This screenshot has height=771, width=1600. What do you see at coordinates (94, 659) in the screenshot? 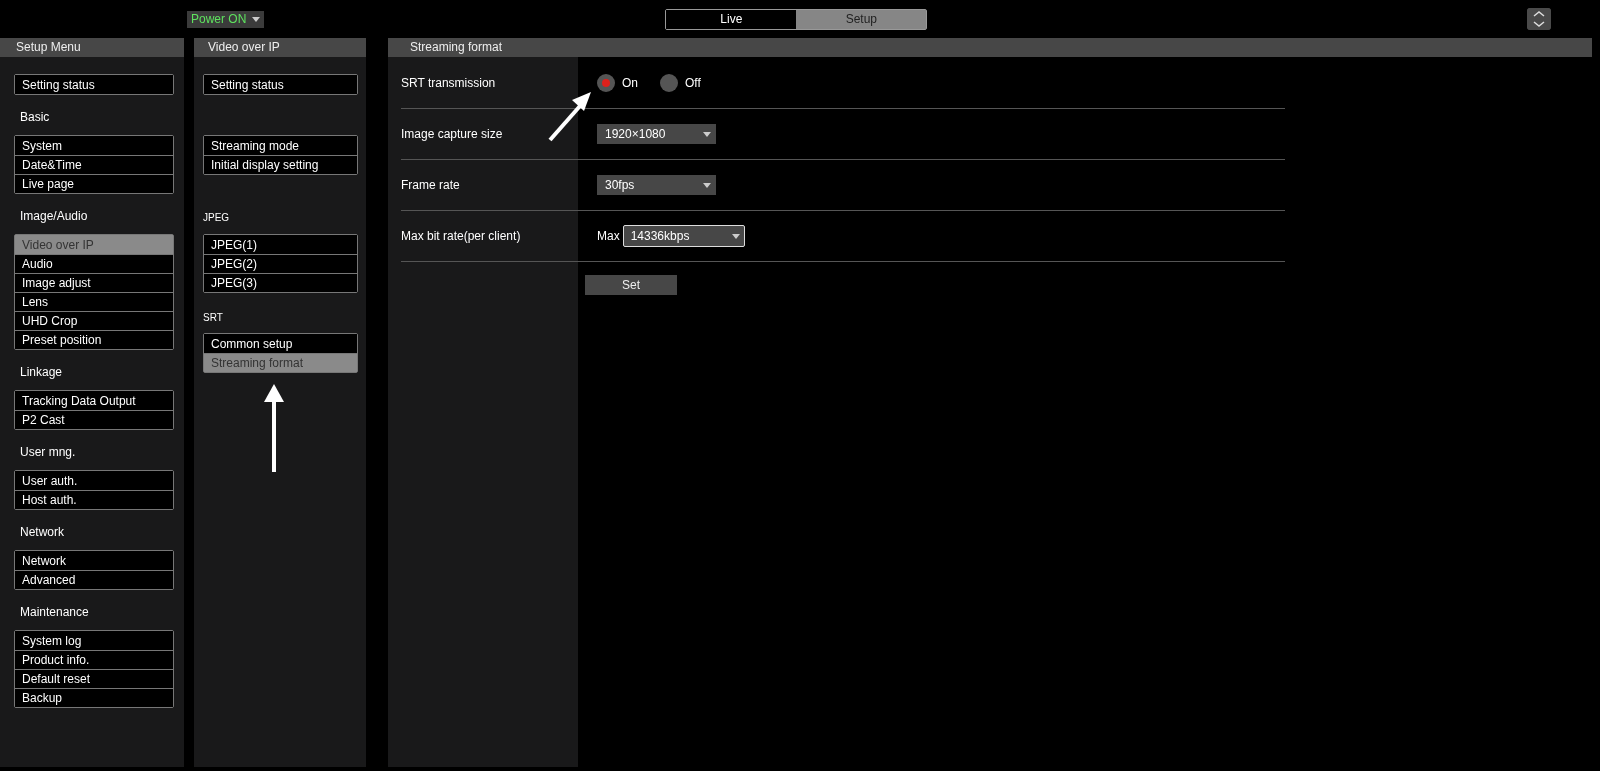
I see `menu-item: Product info.` at bounding box center [94, 659].